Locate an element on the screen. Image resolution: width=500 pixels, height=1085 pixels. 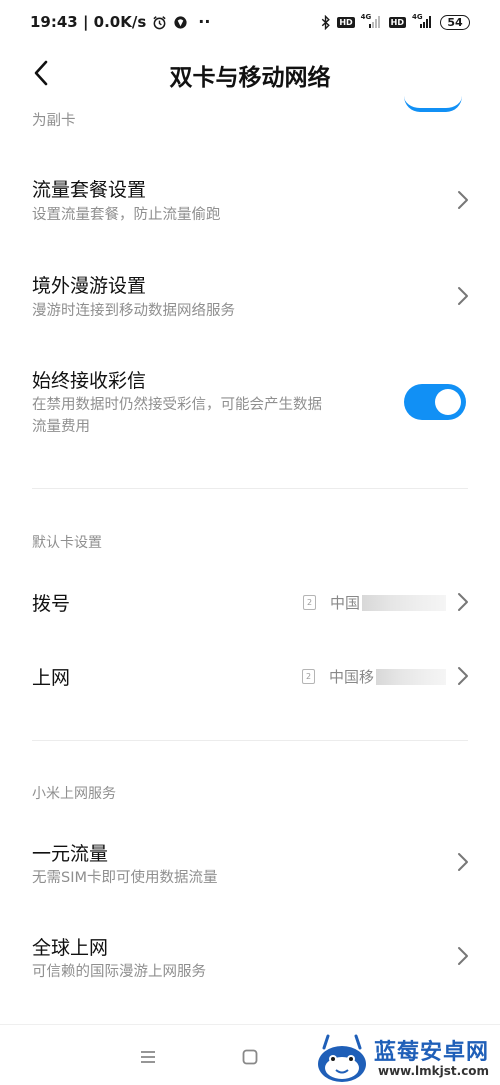
menu-button is located at coordinates (148, 1057).